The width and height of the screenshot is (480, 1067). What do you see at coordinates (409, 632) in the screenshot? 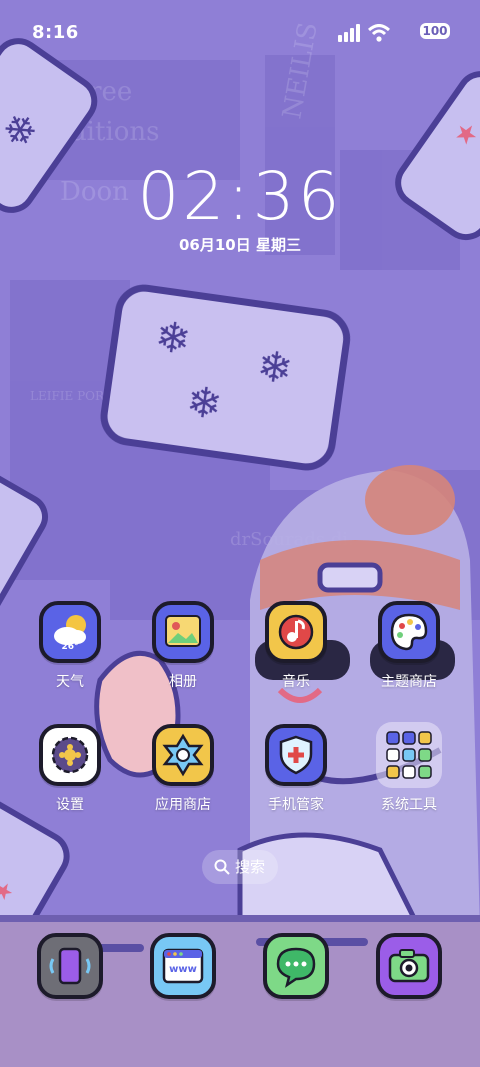
I see `theme-store-icon` at bounding box center [409, 632].